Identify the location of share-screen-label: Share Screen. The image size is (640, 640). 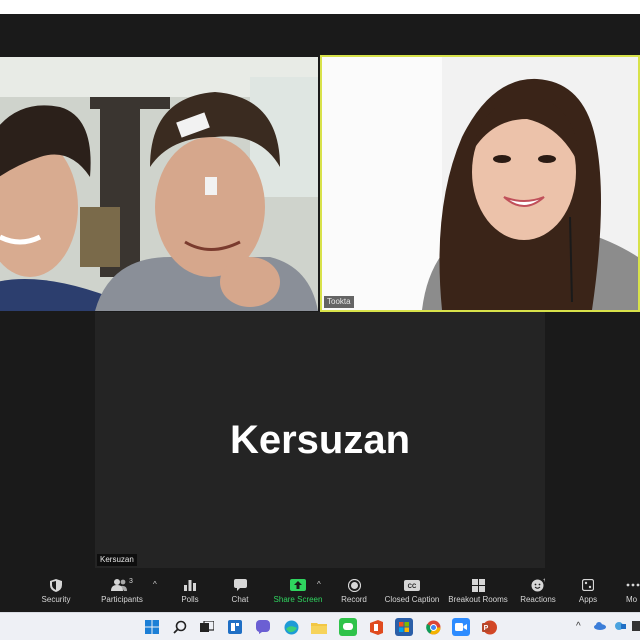
(298, 599).